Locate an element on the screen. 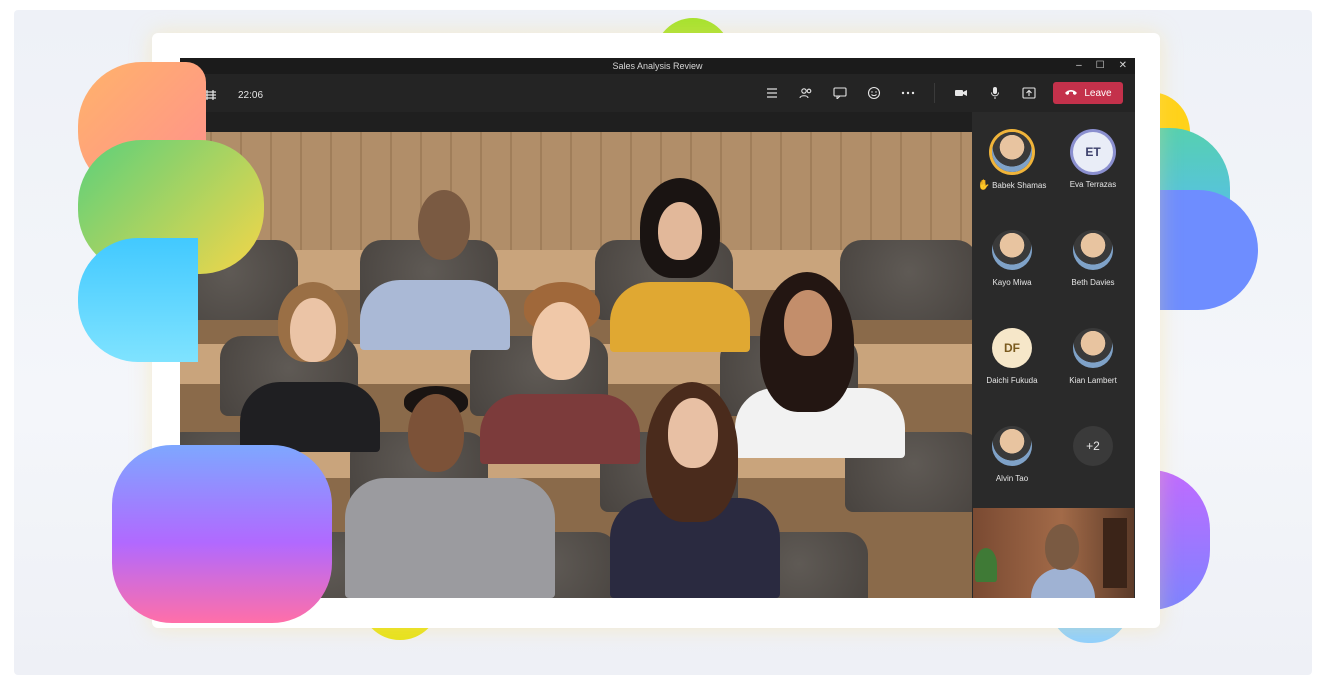 The width and height of the screenshot is (1326, 682). window-controls: – ☐ ✕ is located at coordinates (1101, 66).